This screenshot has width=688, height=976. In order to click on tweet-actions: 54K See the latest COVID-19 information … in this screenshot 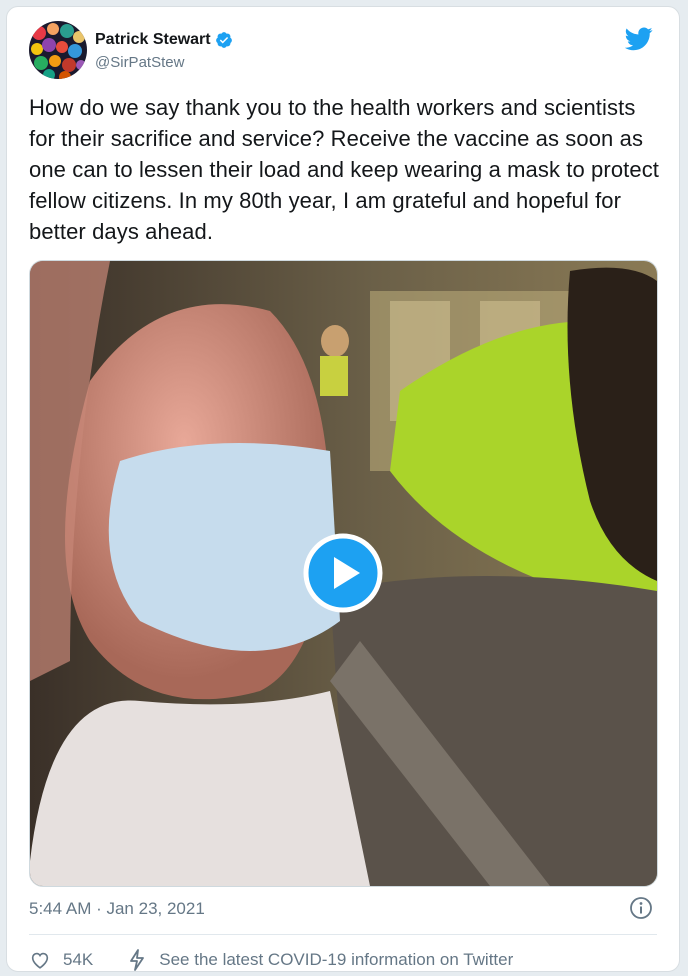, I will do `click(271, 960)`.